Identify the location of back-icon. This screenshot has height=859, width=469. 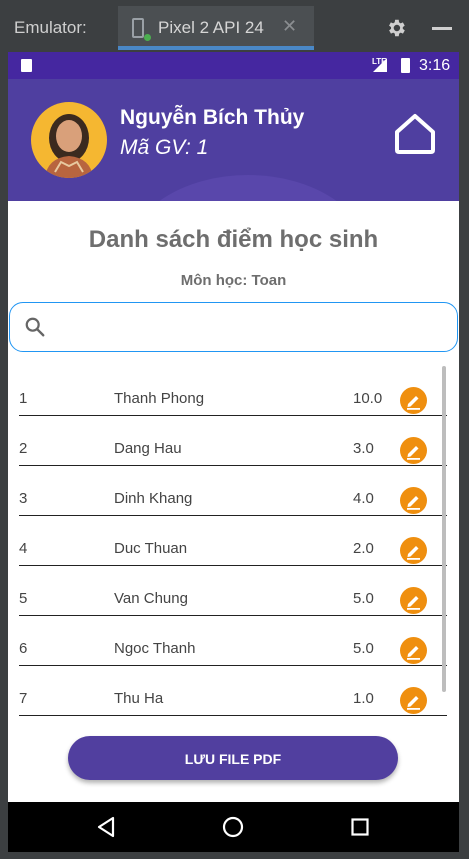
(107, 827).